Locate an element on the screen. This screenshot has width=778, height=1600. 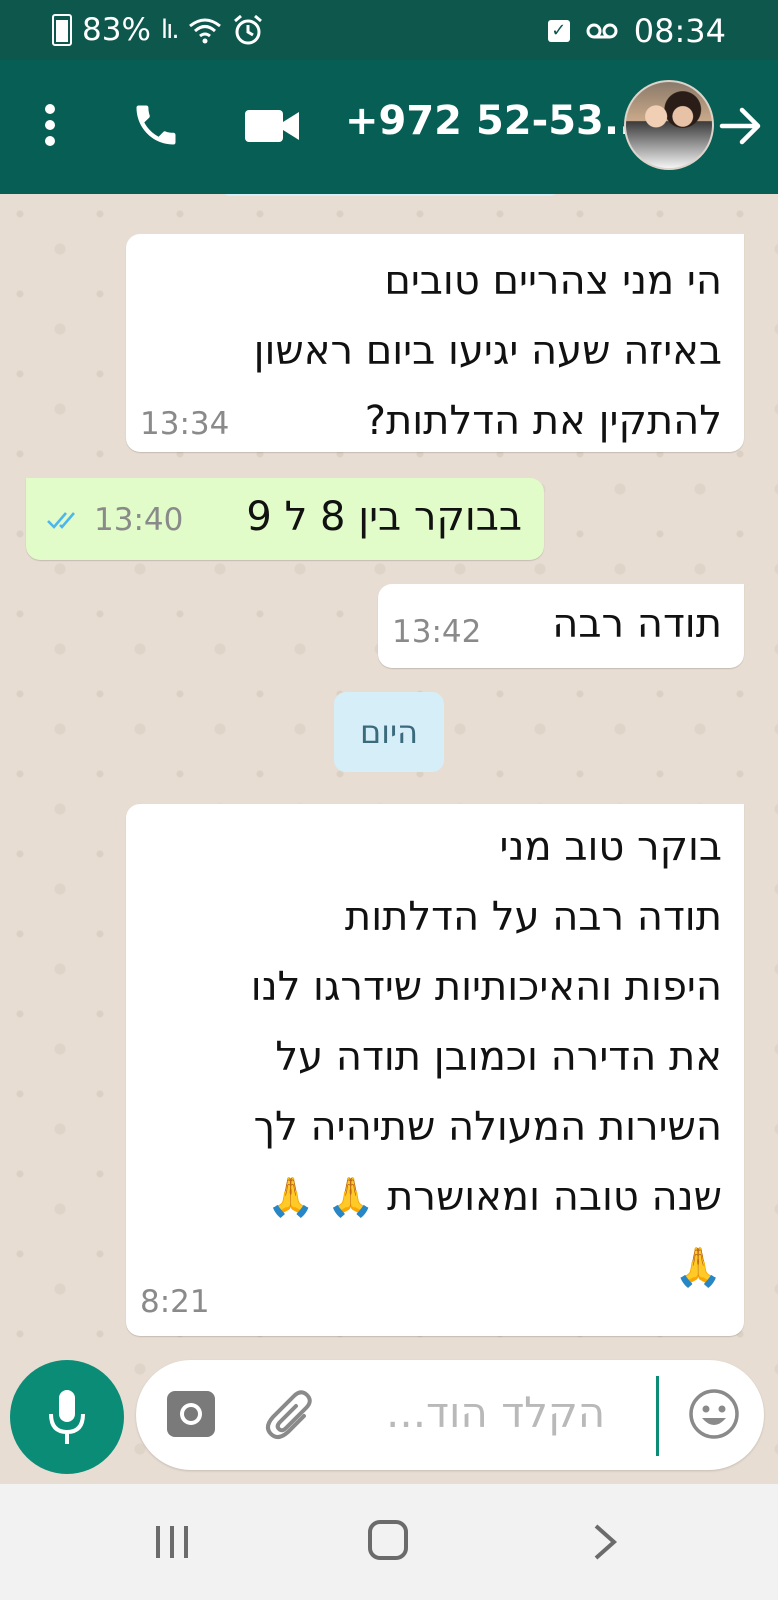
text-cursor is located at coordinates (657, 1416).